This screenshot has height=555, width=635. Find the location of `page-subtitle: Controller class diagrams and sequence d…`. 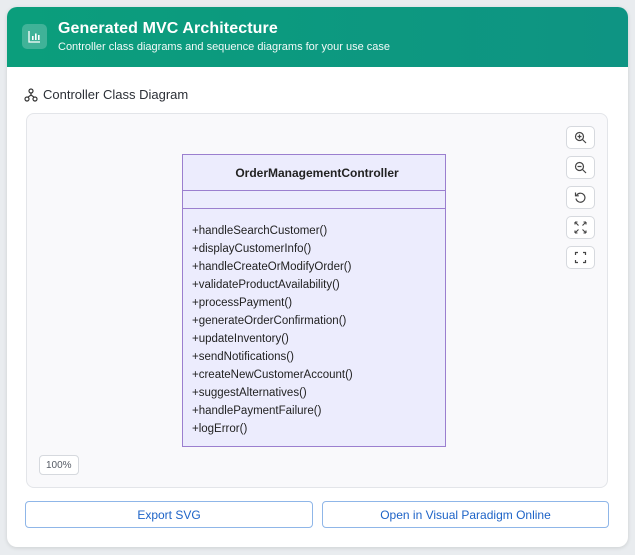

page-subtitle: Controller class diagrams and sequence d… is located at coordinates (224, 47).